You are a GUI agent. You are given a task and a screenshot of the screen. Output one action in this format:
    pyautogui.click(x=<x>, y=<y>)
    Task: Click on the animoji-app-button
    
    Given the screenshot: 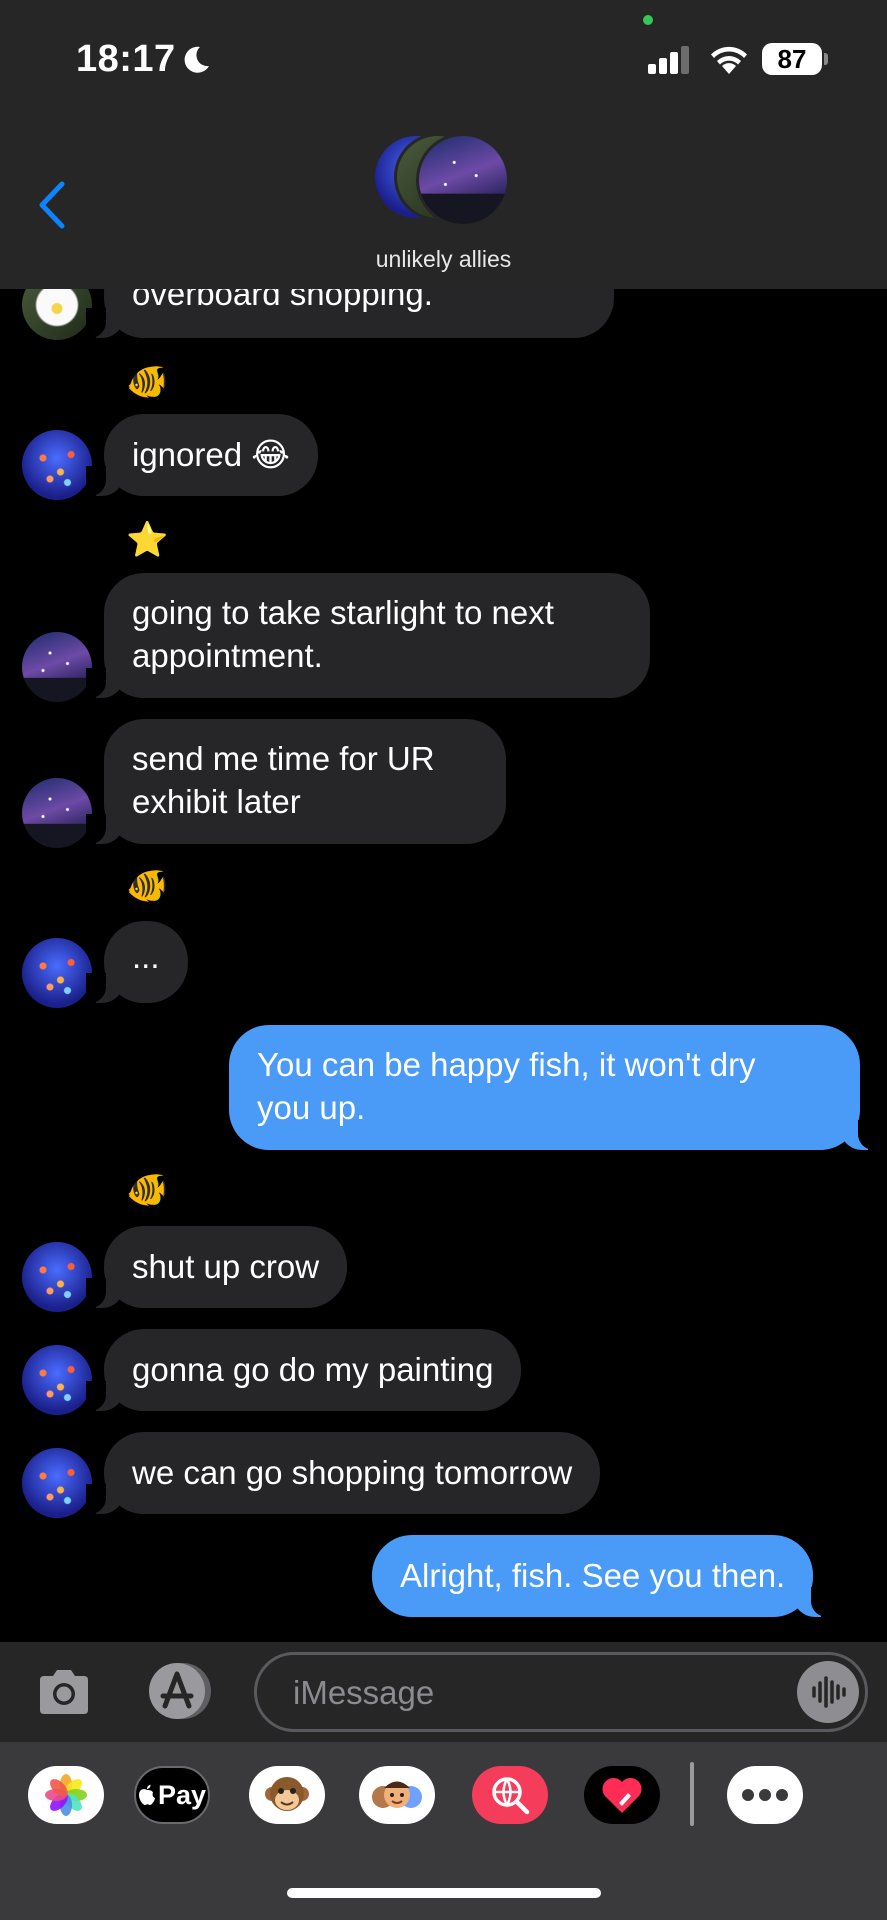 What is the action you would take?
    pyautogui.click(x=287, y=1795)
    